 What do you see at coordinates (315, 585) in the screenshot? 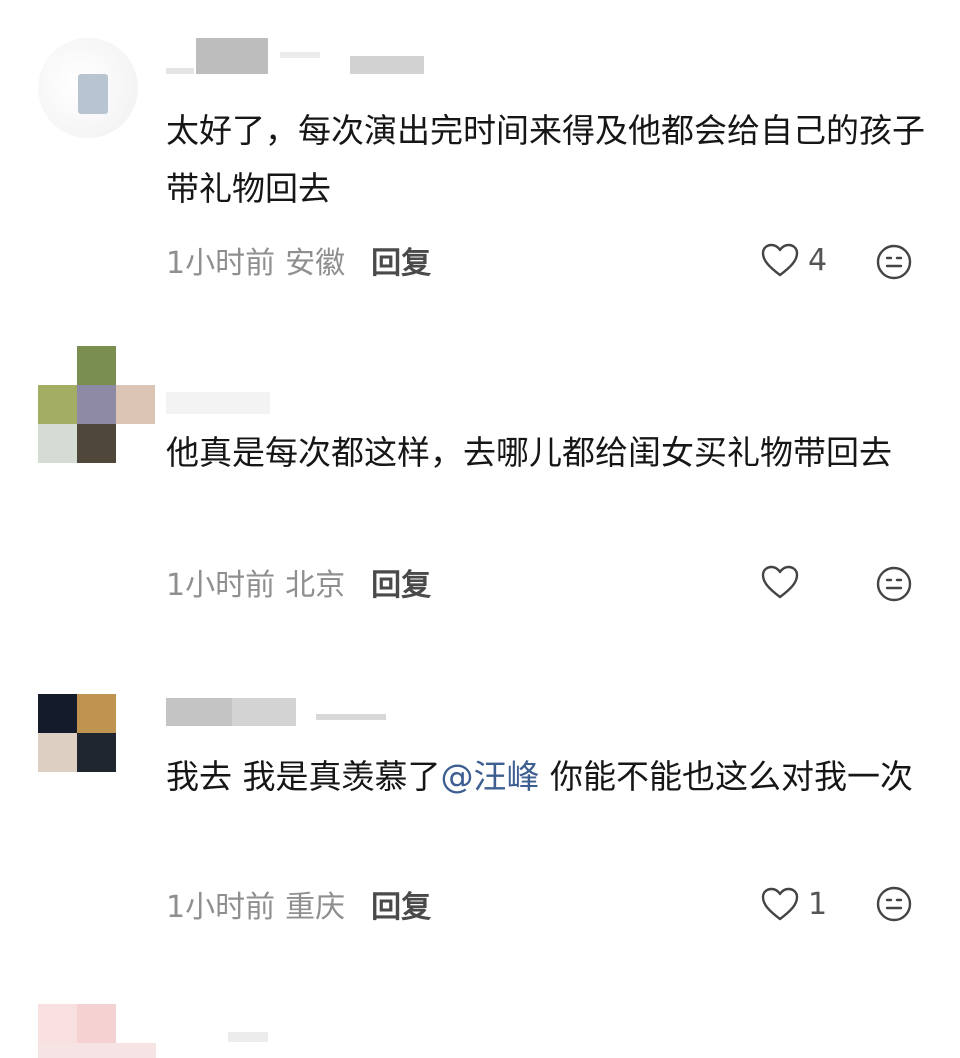
I see `comment-location: 北京` at bounding box center [315, 585].